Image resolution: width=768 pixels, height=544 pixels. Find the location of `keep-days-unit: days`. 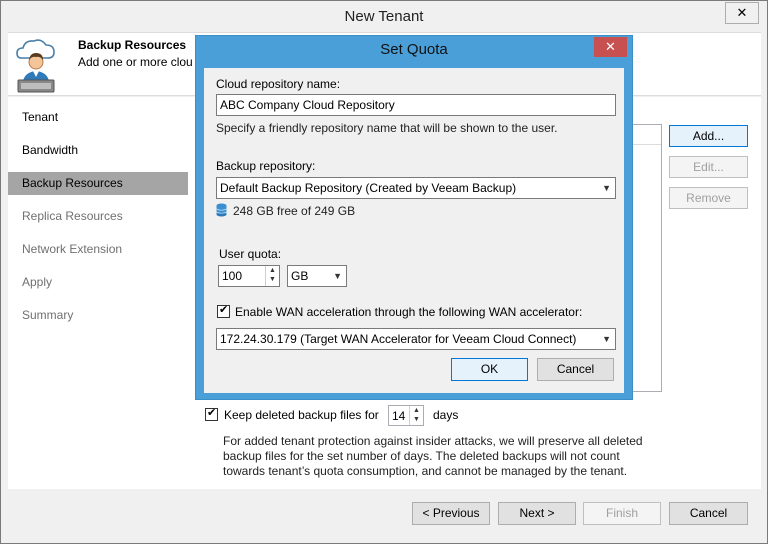

keep-days-unit: days is located at coordinates (446, 415).